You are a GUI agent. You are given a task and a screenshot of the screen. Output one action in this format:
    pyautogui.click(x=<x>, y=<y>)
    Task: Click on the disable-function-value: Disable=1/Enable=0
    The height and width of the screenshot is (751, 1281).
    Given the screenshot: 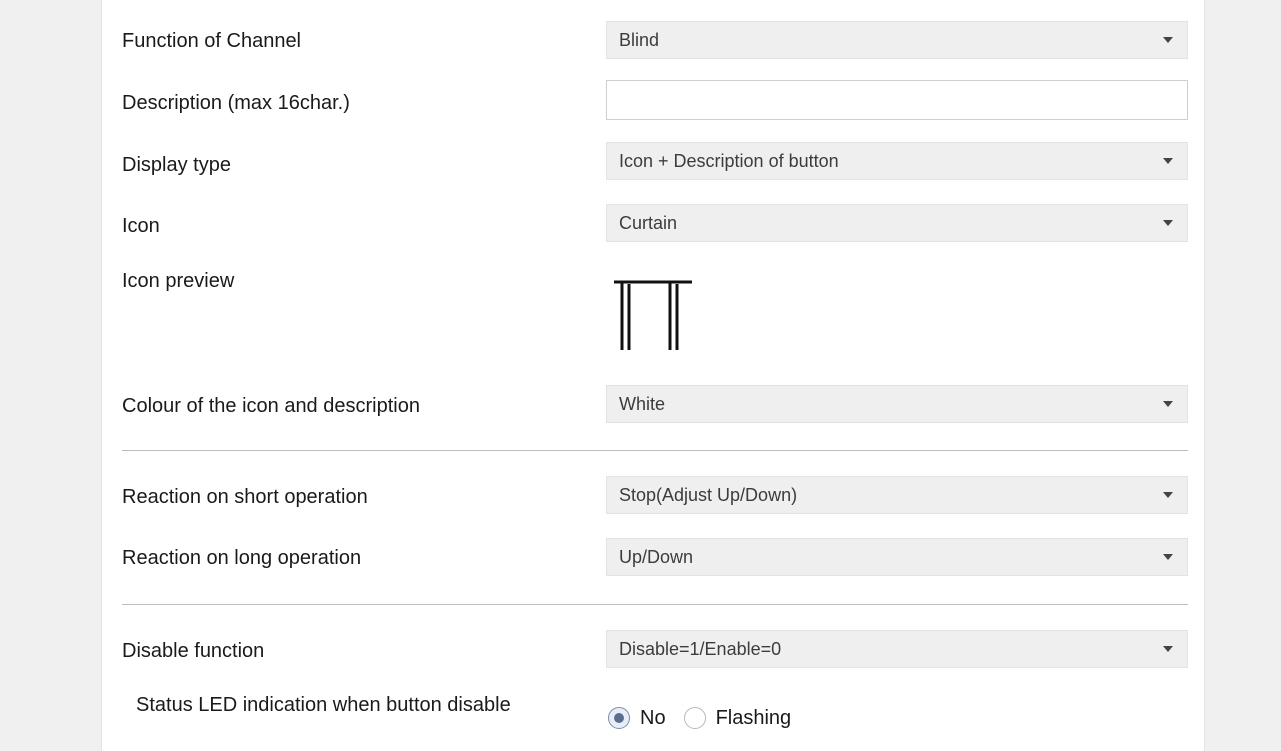 What is the action you would take?
    pyautogui.click(x=700, y=649)
    